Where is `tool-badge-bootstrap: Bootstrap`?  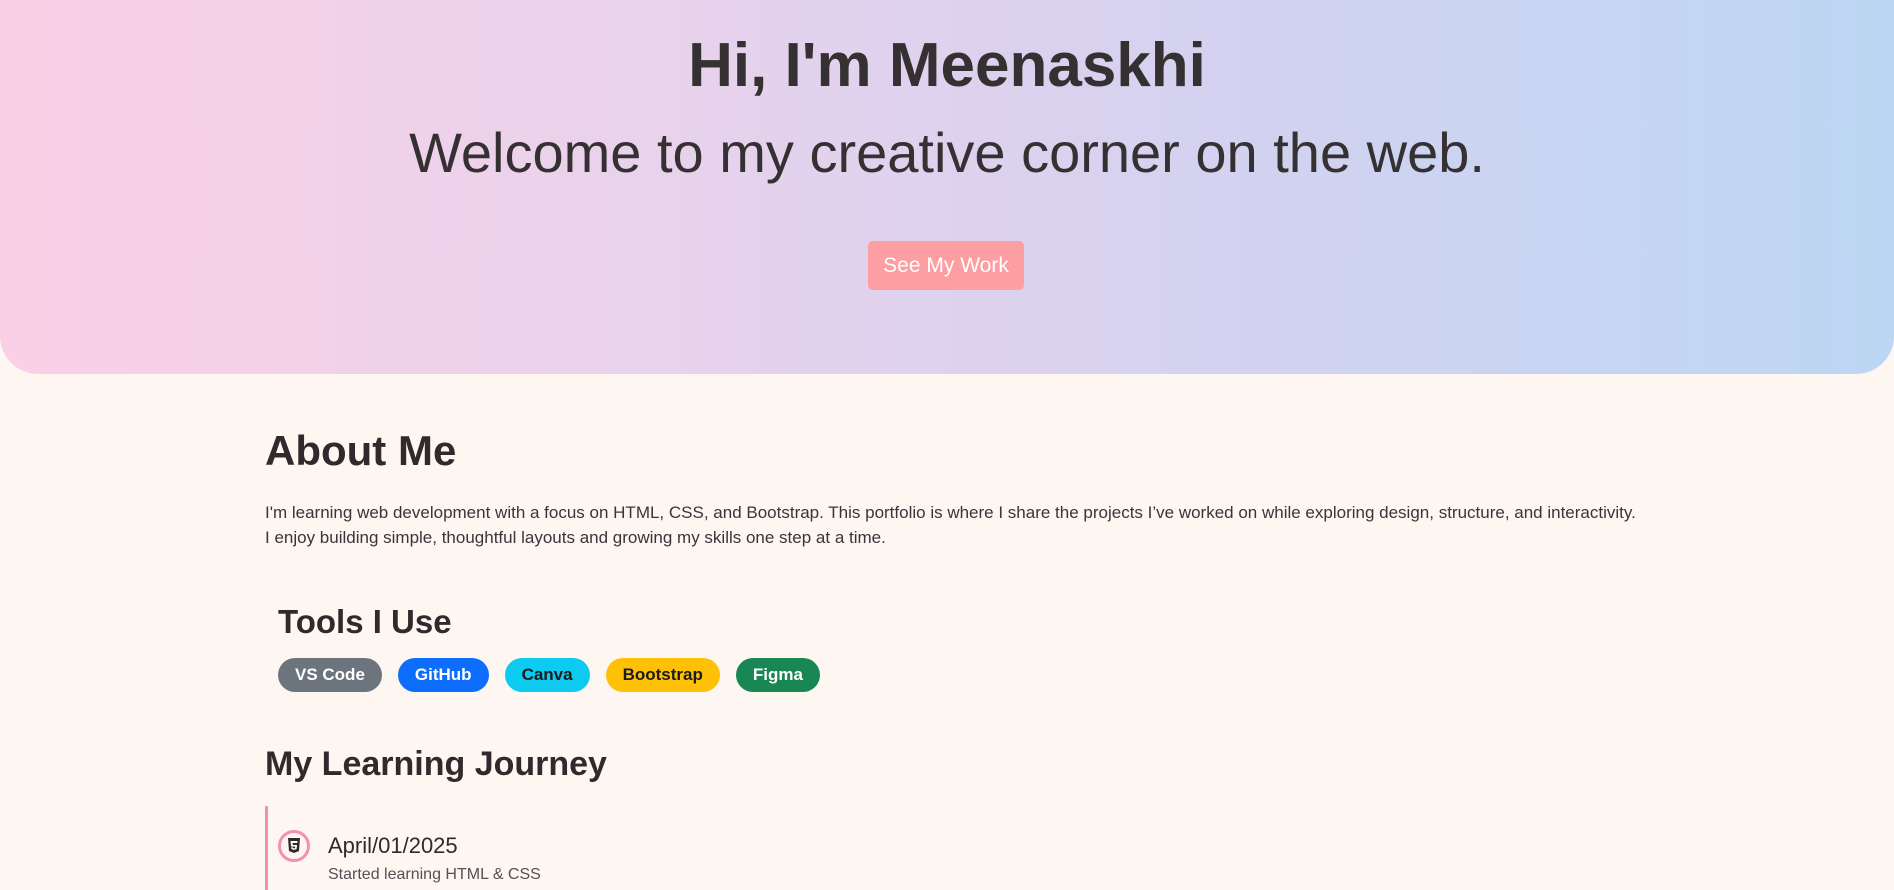
tool-badge-bootstrap: Bootstrap is located at coordinates (662, 675).